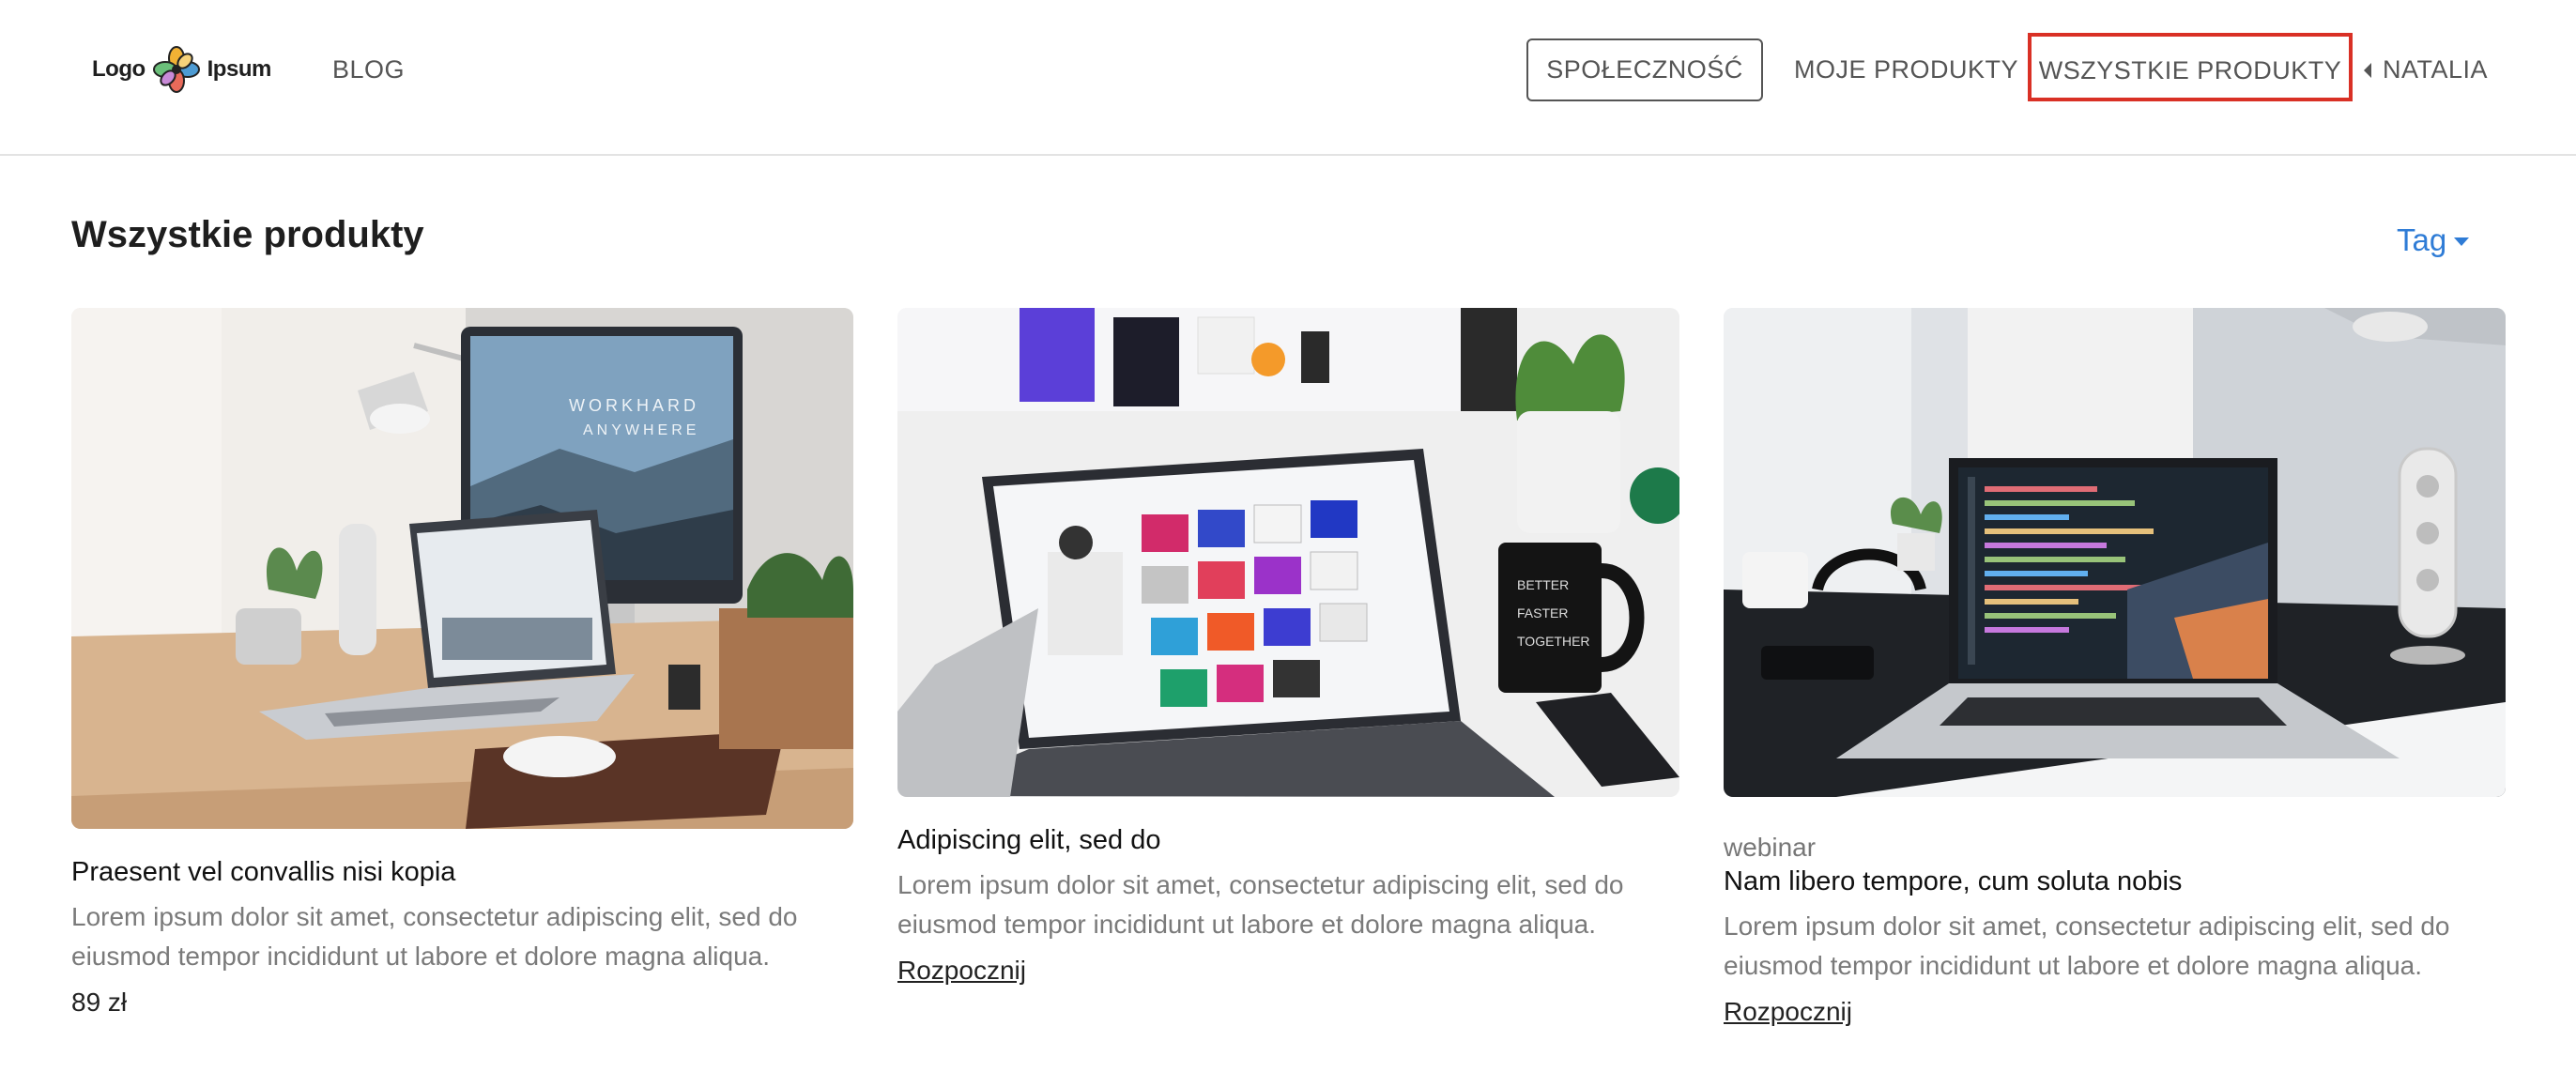 The height and width of the screenshot is (1072, 2576). I want to click on product-image: WORKHARD ANYWHERE, so click(462, 568).